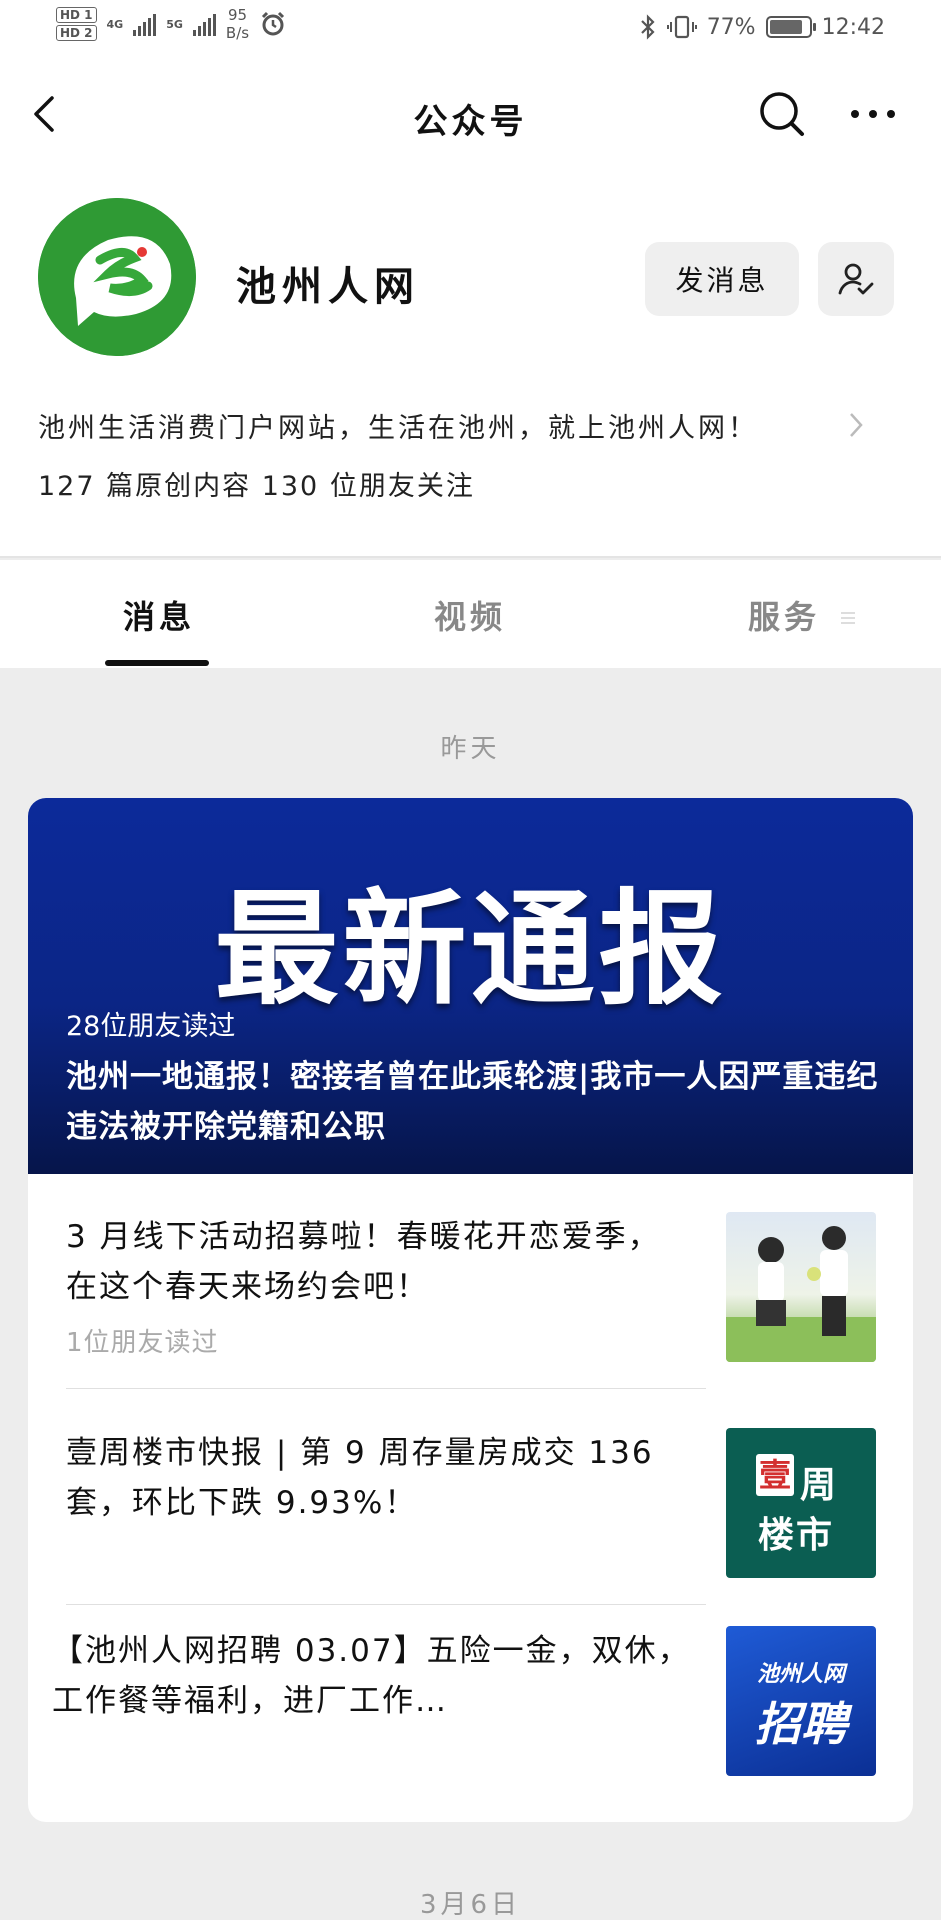 Image resolution: width=941 pixels, height=1920 pixels. What do you see at coordinates (157, 663) in the screenshot?
I see `active-tab-indicator` at bounding box center [157, 663].